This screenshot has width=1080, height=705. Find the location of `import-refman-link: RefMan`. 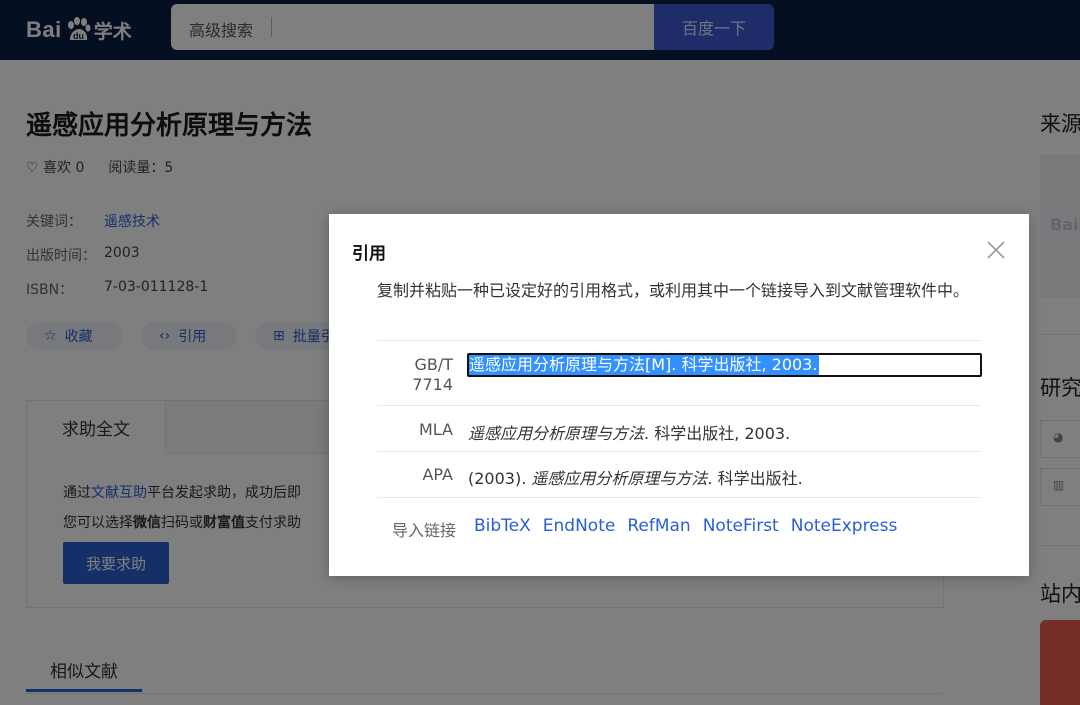

import-refman-link: RefMan is located at coordinates (658, 526).